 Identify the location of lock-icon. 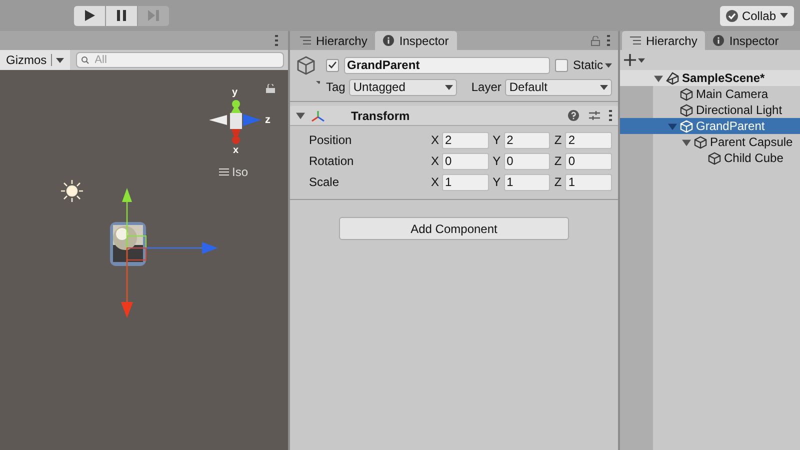
(270, 88).